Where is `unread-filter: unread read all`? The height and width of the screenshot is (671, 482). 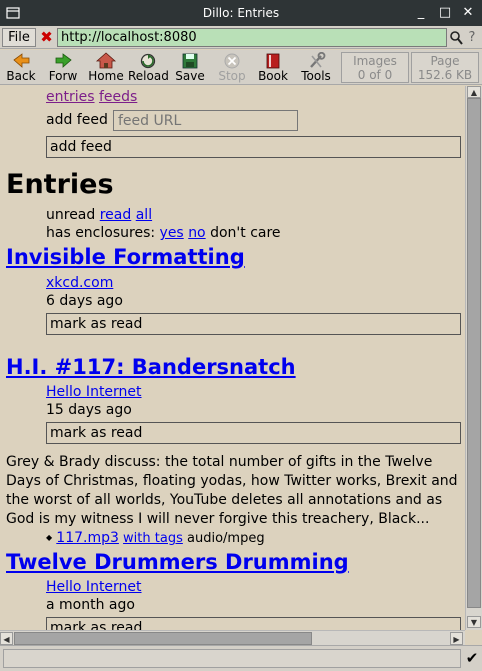 unread-filter: unread read all is located at coordinates (99, 215).